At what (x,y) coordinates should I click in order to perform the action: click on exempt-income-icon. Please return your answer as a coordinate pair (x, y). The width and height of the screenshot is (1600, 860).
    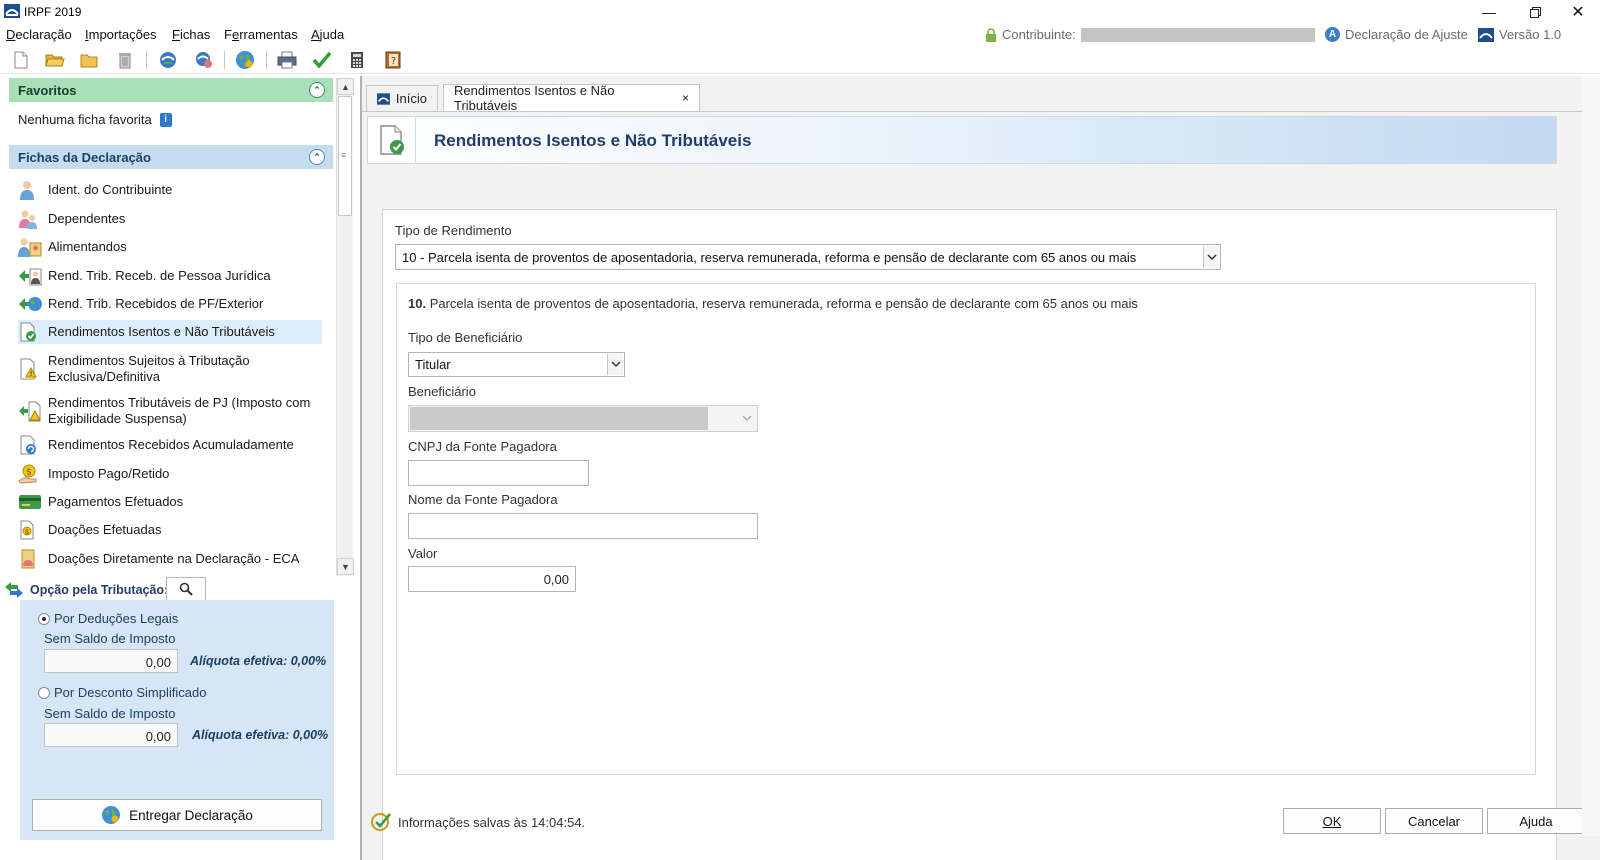
    Looking at the image, I should click on (391, 140).